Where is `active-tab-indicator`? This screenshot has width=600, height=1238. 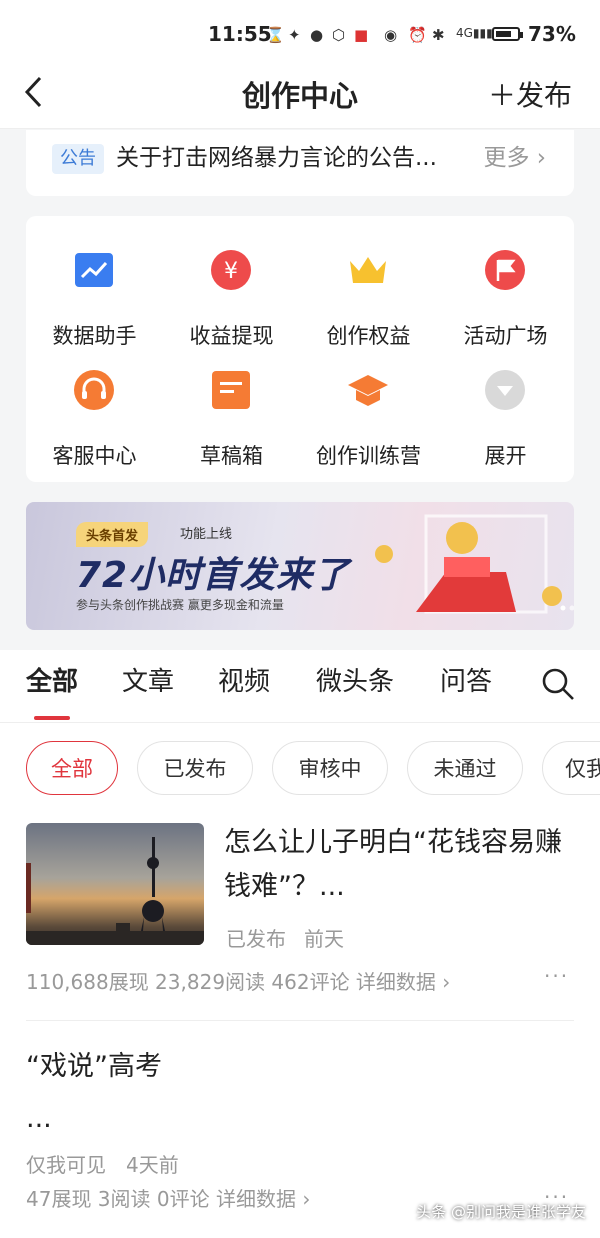 active-tab-indicator is located at coordinates (52, 718).